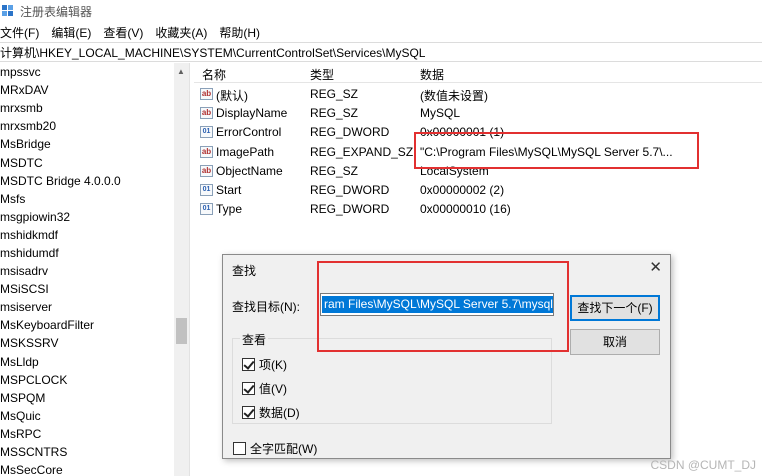 This screenshot has height=476, width=762. Describe the element at coordinates (266, 307) in the screenshot. I see `find-target-label: 查找目标(N):` at that location.